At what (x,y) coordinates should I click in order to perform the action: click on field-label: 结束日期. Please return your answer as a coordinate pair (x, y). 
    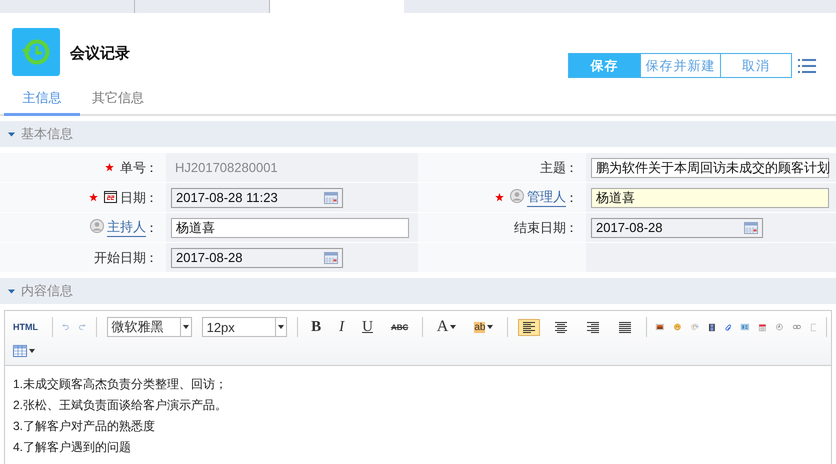
    Looking at the image, I should click on (540, 227).